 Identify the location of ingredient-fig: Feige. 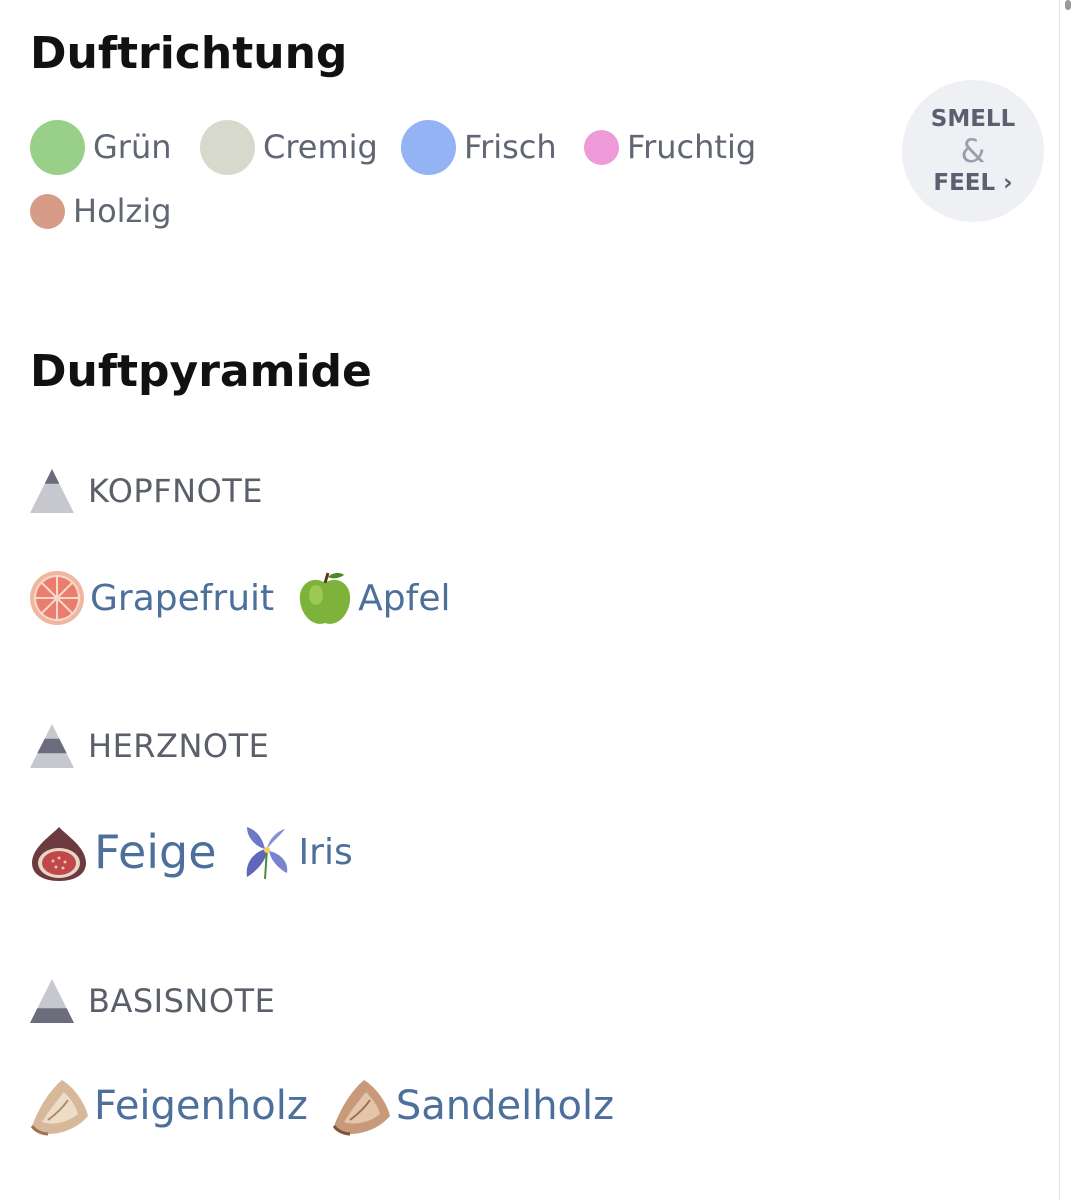
(122, 852).